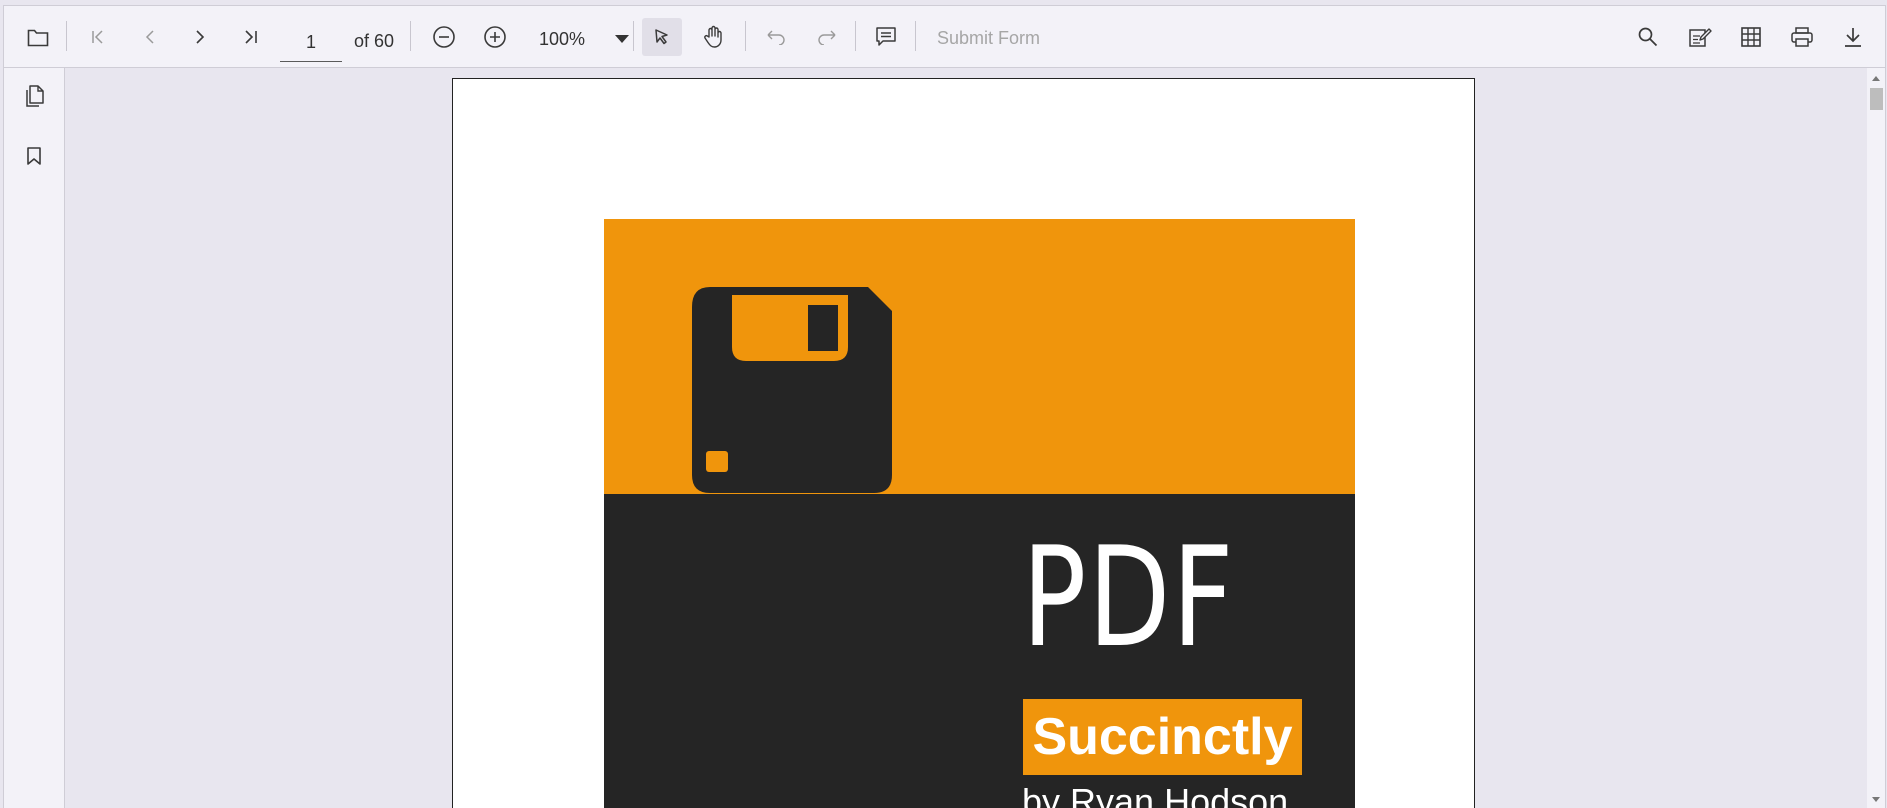  I want to click on previous-page-icon, so click(150, 37).